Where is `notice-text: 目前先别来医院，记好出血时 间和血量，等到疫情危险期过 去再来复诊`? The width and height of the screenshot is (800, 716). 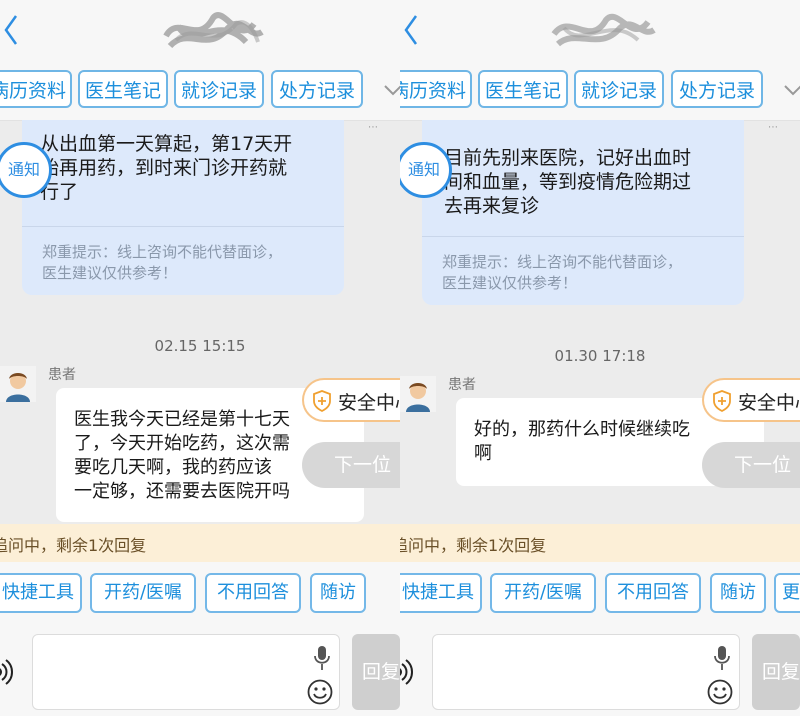 notice-text: 目前先别来医院，记好出血时 间和血量，等到疫情危险期过 去再来复诊 is located at coordinates (592, 182).